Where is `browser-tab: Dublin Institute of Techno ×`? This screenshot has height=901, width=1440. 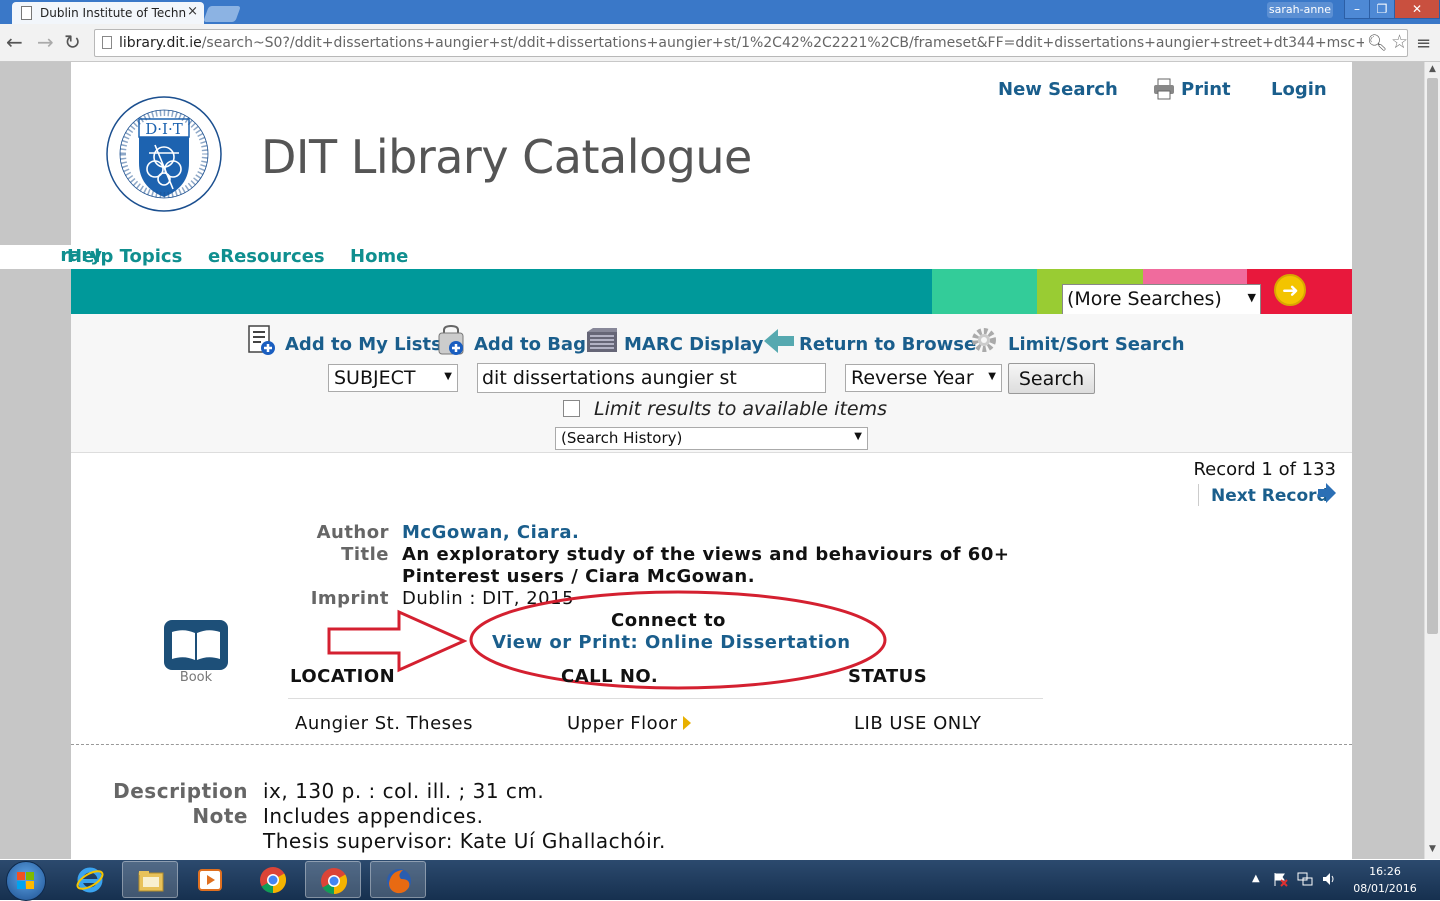 browser-tab: Dublin Institute of Techno × is located at coordinates (108, 13).